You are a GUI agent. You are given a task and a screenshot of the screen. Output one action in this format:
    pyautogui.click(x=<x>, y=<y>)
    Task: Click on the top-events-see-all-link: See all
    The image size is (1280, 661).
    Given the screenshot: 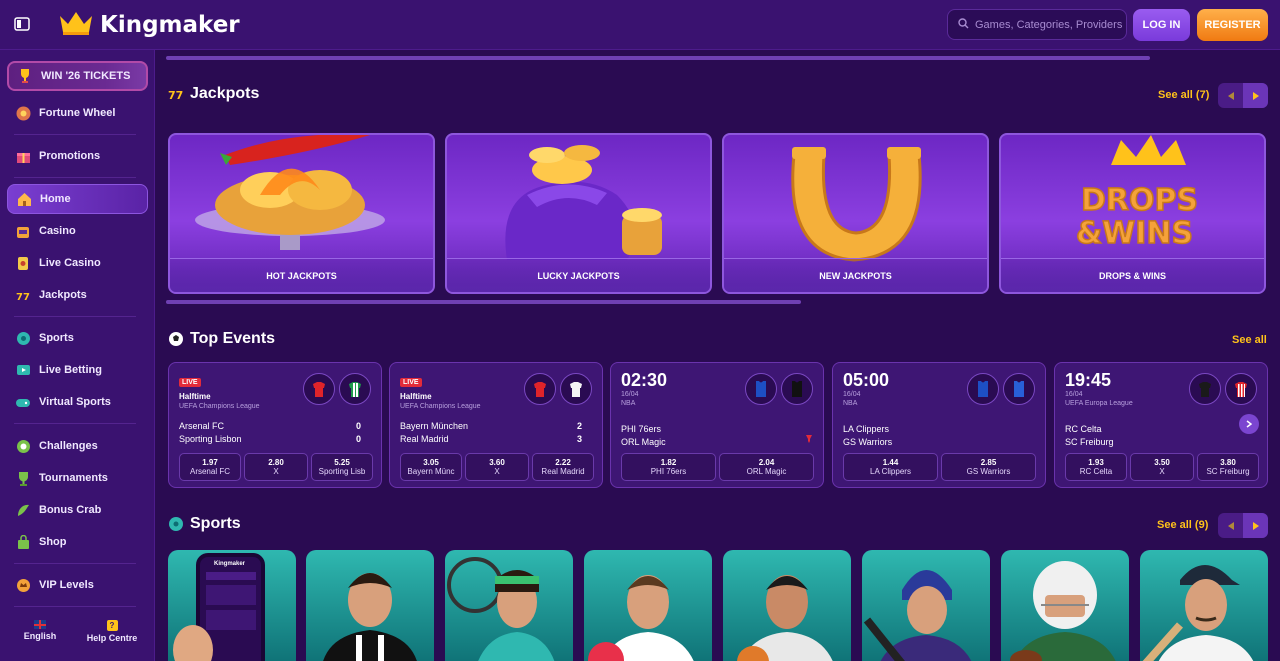 What is the action you would take?
    pyautogui.click(x=1249, y=340)
    